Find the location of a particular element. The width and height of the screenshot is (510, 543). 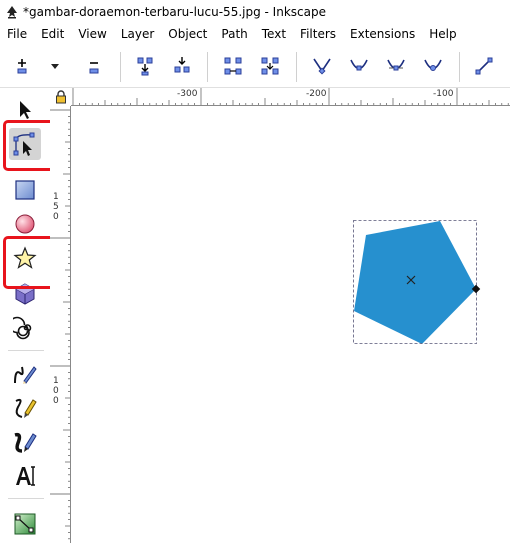

join-nodes-icon is located at coordinates (145, 66).